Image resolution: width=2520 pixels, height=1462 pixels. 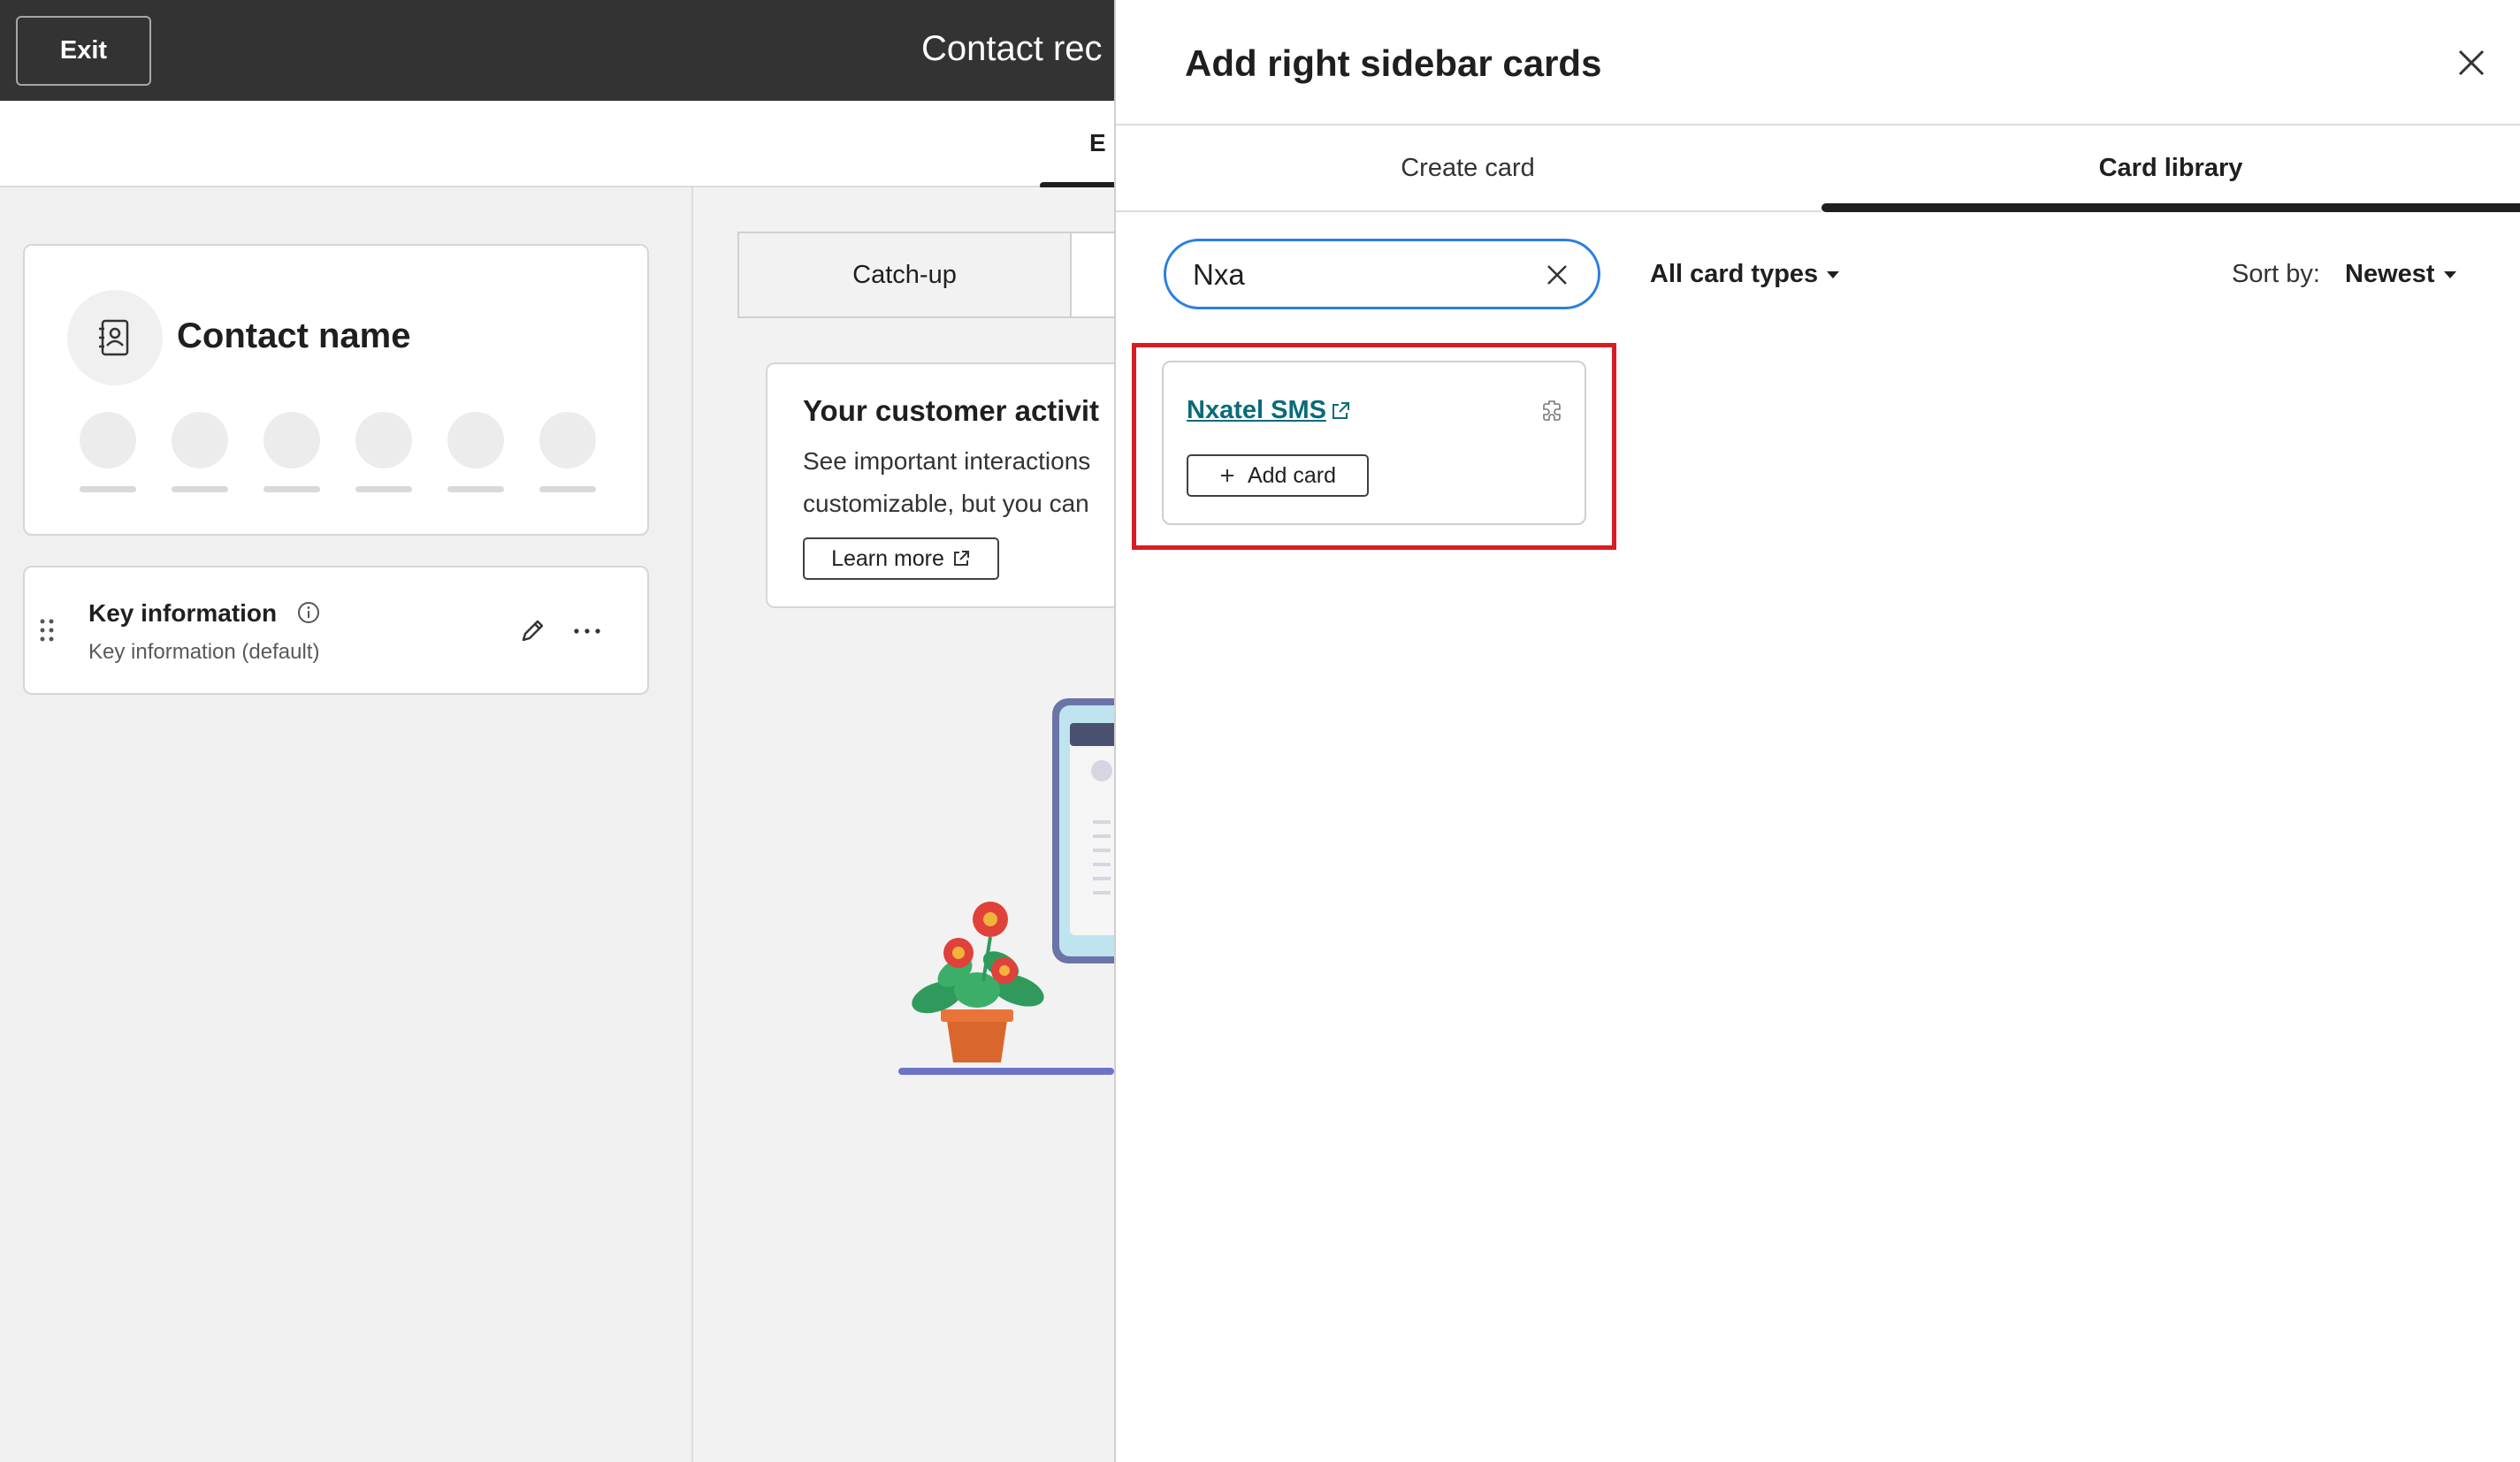 What do you see at coordinates (1256, 410) in the screenshot?
I see `card-result-name: Nxatel SMS` at bounding box center [1256, 410].